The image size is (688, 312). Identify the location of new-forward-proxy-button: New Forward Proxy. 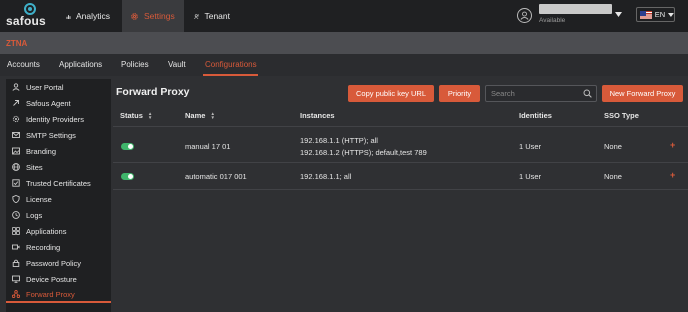
(642, 93).